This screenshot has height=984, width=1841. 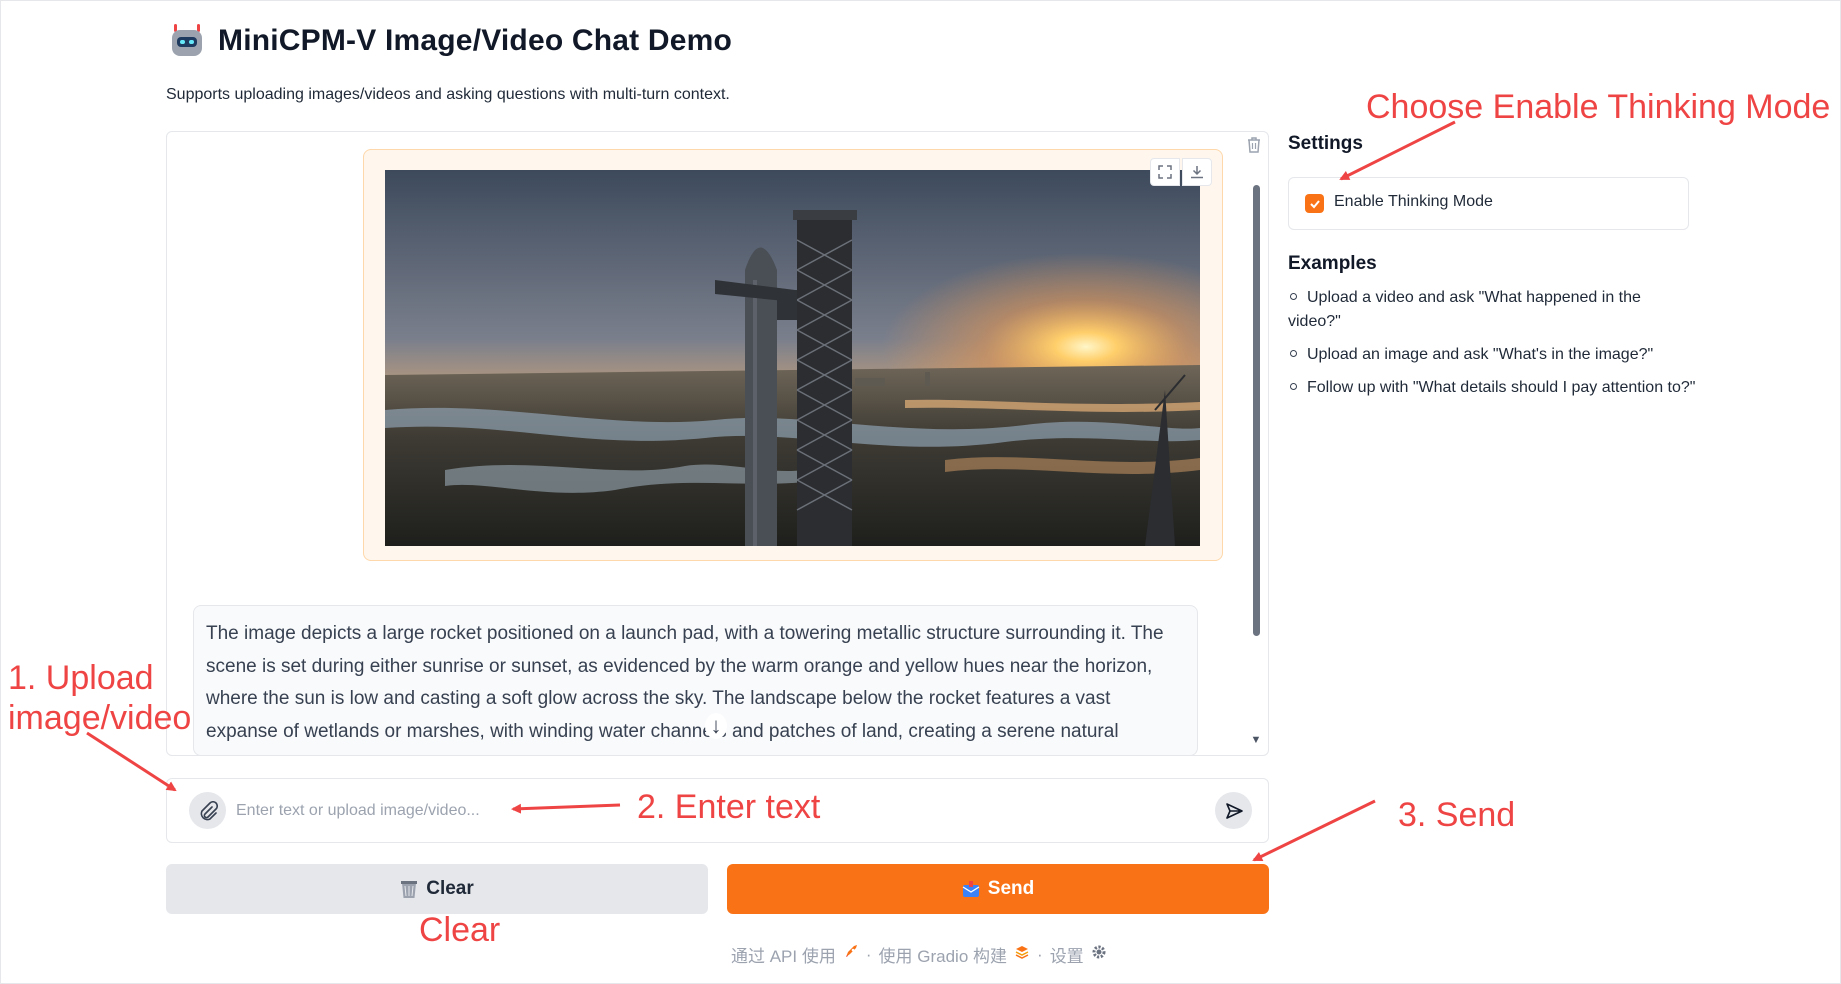 What do you see at coordinates (460, 930) in the screenshot?
I see `annotation-clear: Clear` at bounding box center [460, 930].